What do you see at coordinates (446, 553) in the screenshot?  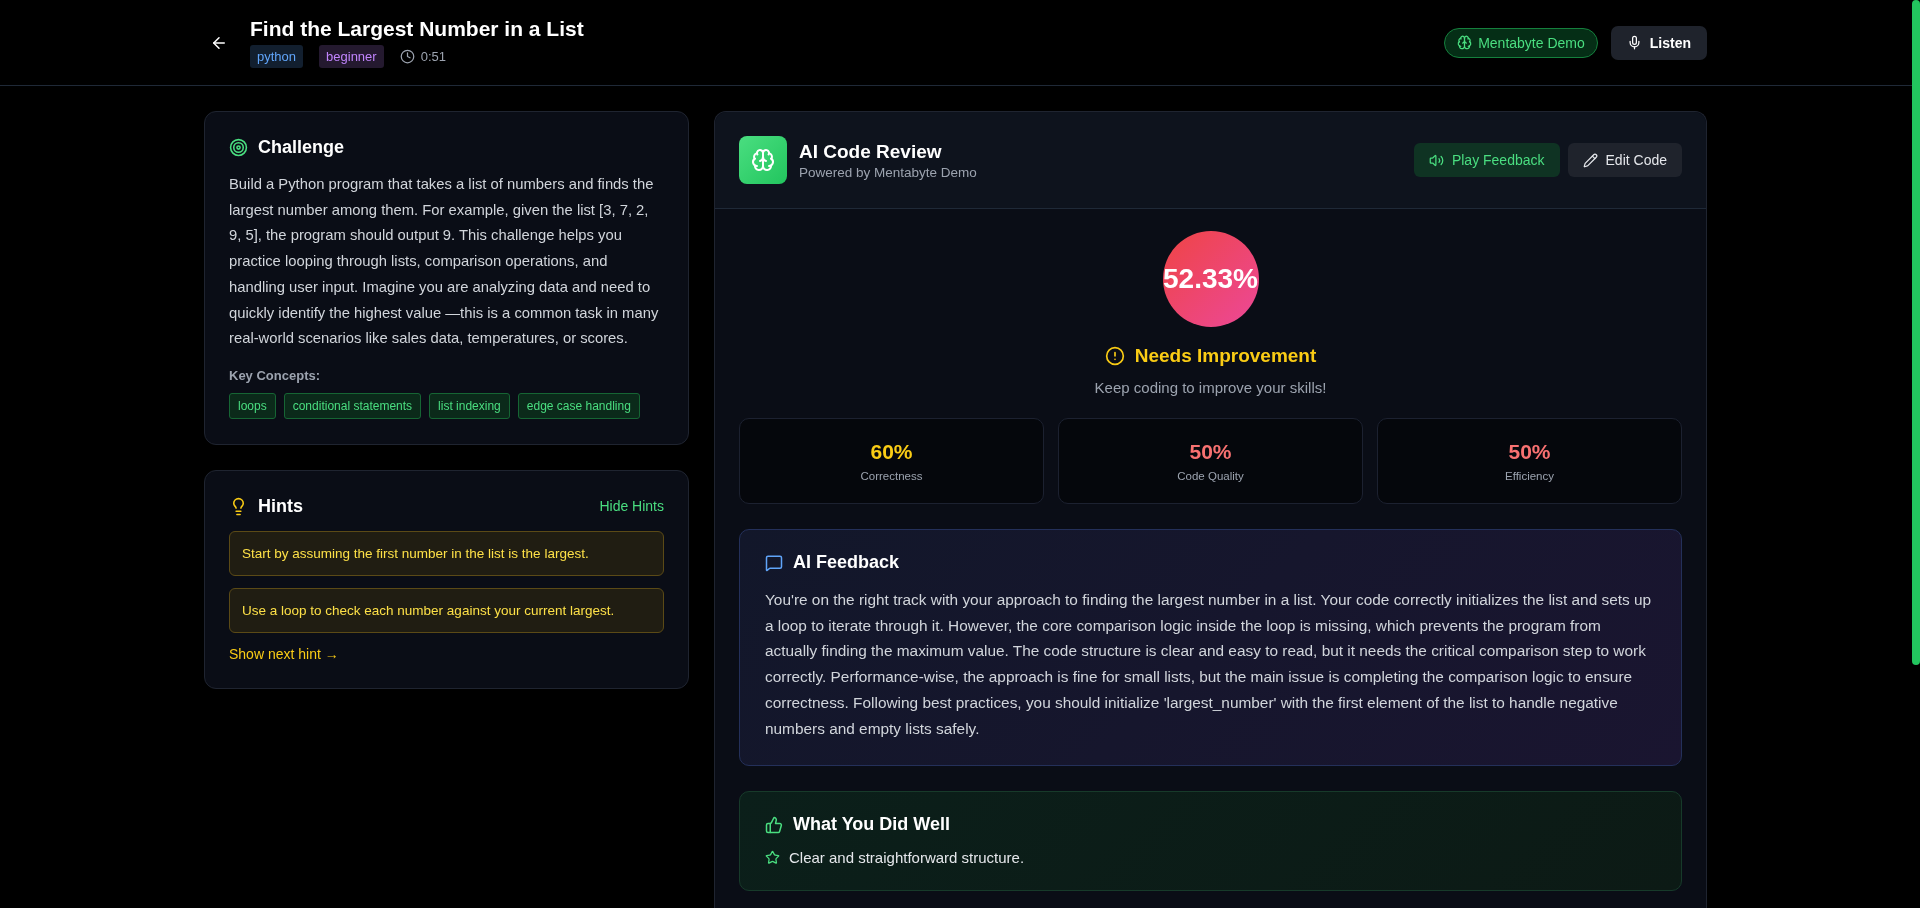 I see `hint: Start by assuming the first number in the list is the largest.` at bounding box center [446, 553].